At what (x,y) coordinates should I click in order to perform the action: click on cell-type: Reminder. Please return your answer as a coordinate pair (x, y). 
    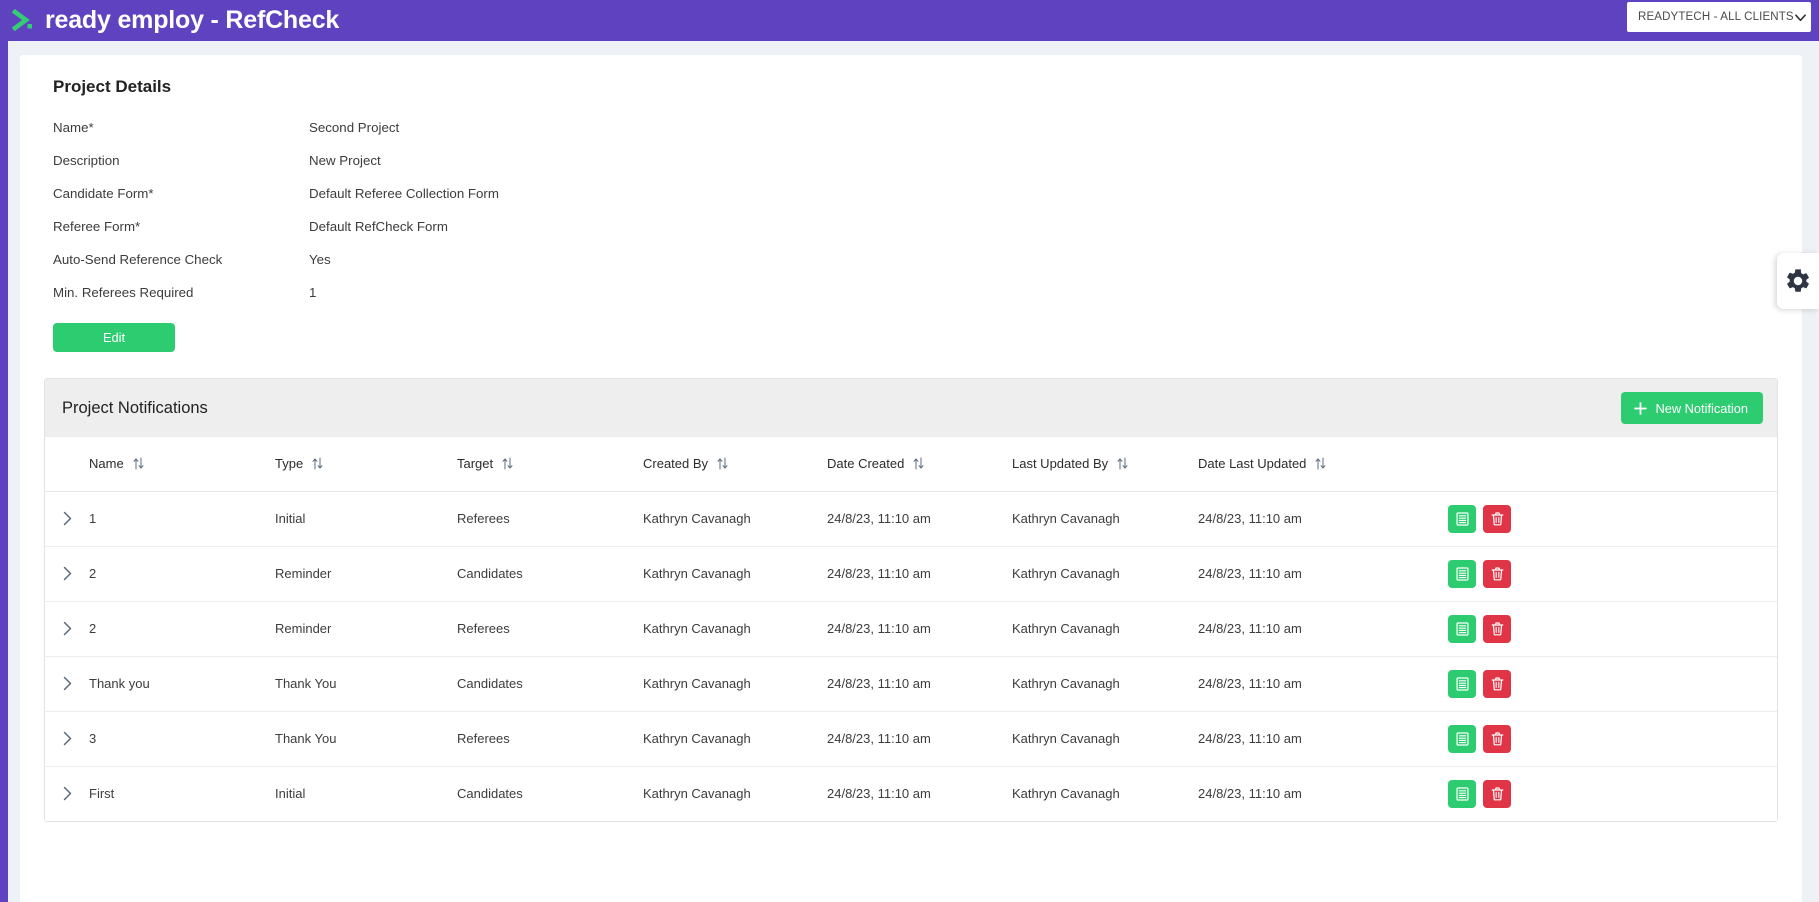
    Looking at the image, I should click on (366, 574).